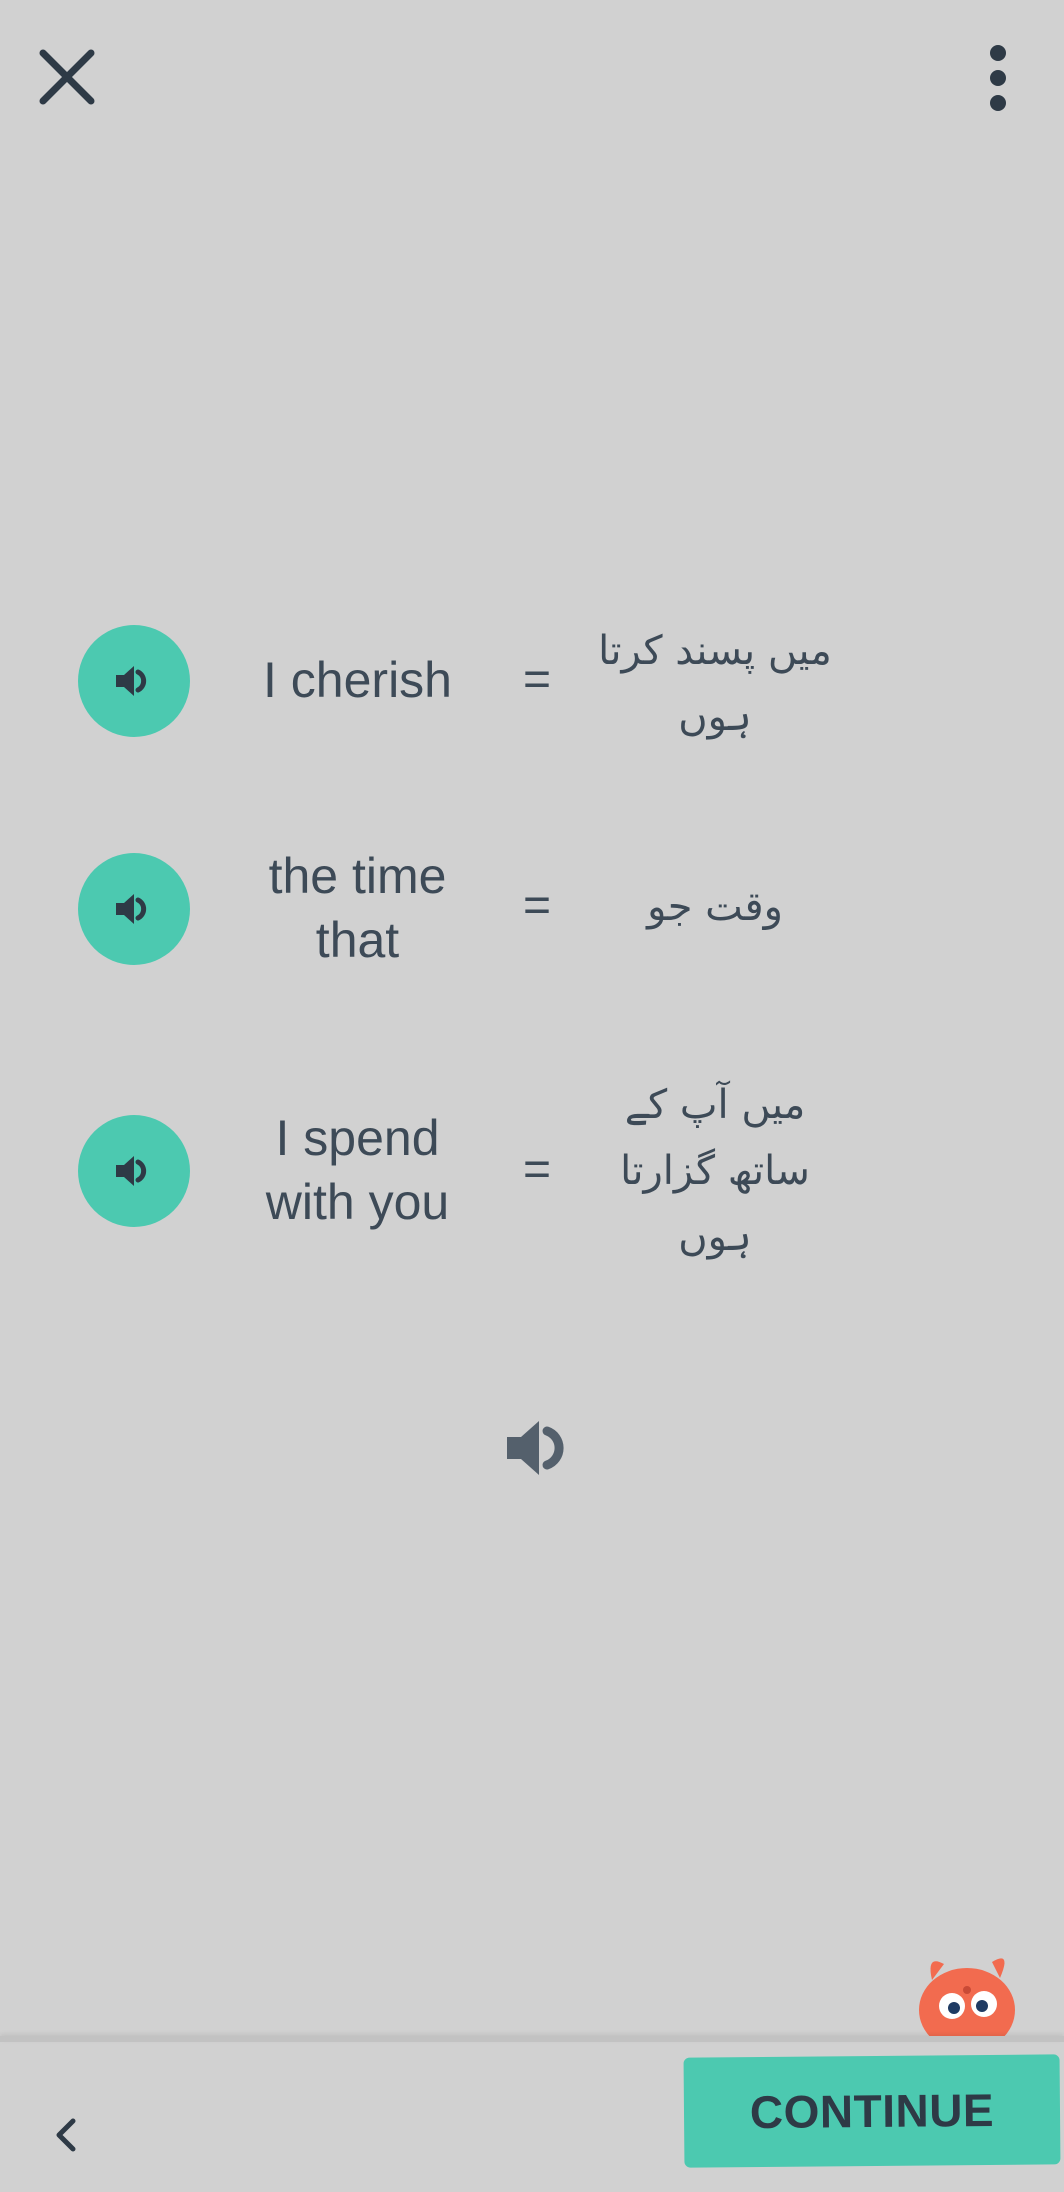 The height and width of the screenshot is (2192, 1064). I want to click on back-button, so click(66, 2135).